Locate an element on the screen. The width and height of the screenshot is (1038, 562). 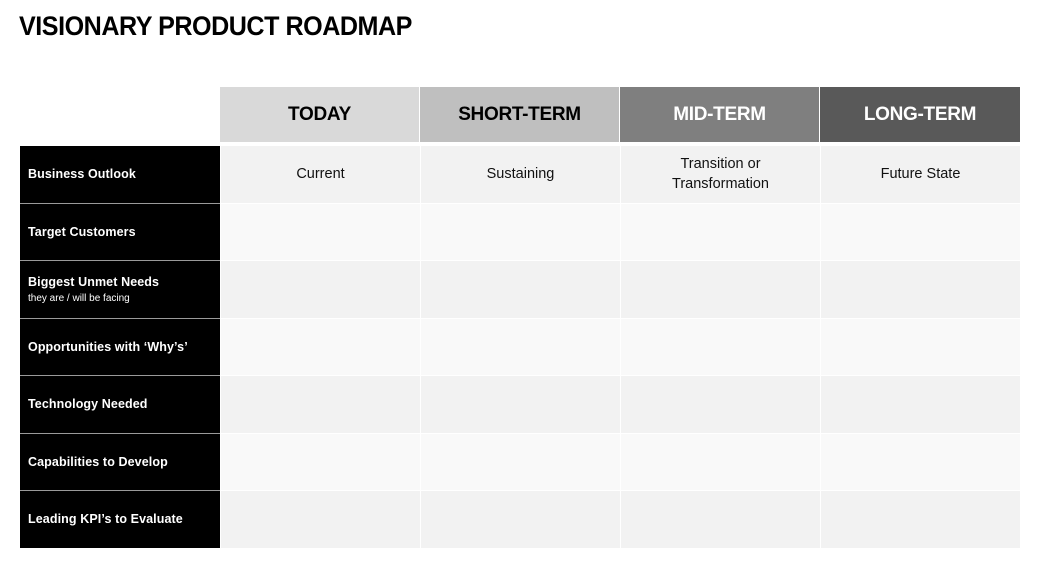
table-row: Target Customers is located at coordinates (520, 232).